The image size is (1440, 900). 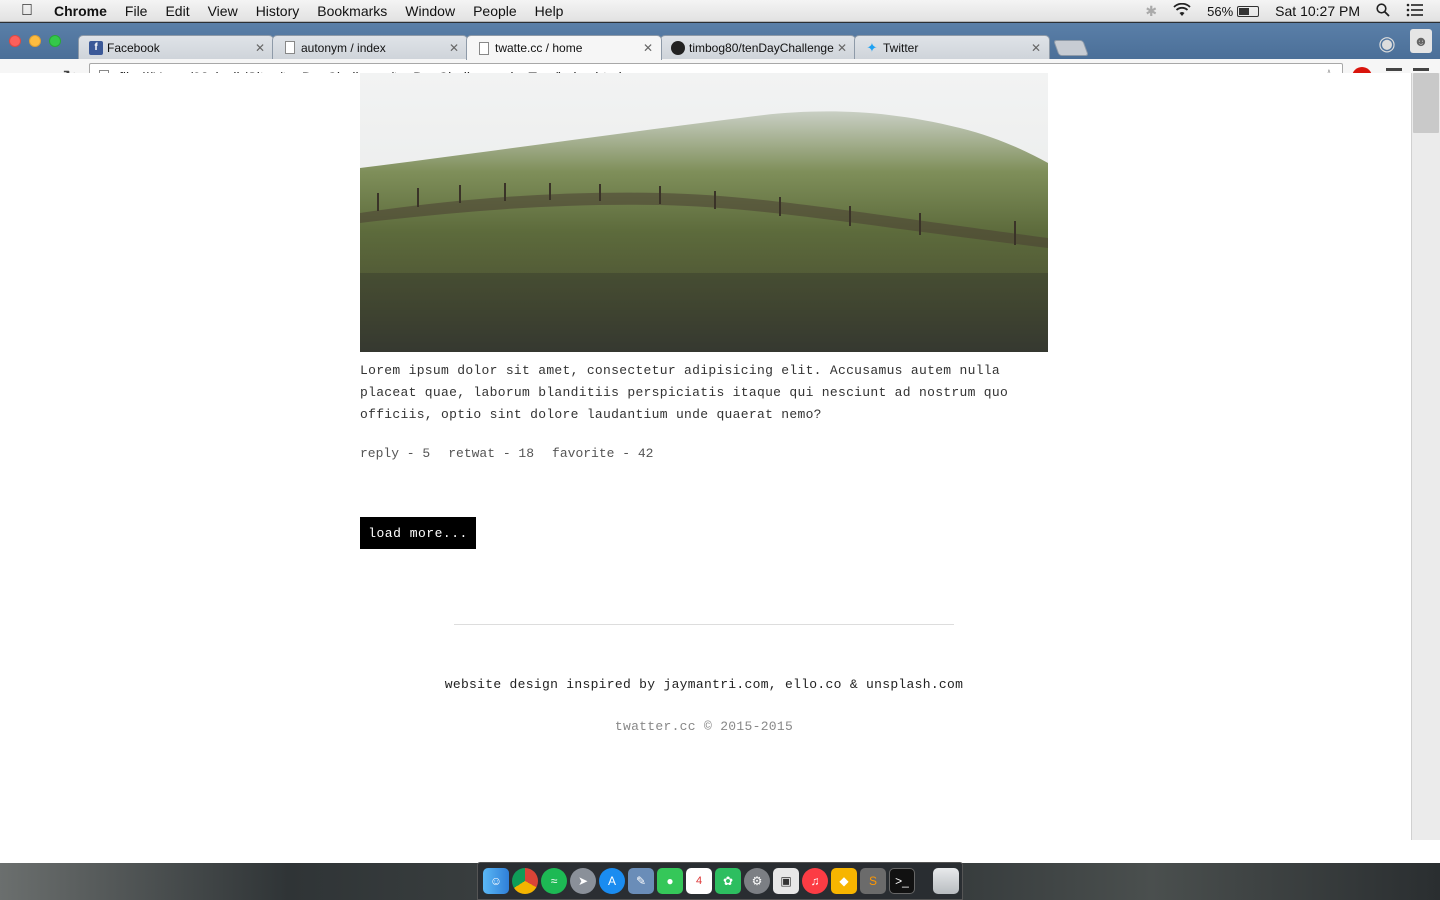 What do you see at coordinates (678, 47) in the screenshot?
I see `github-icon` at bounding box center [678, 47].